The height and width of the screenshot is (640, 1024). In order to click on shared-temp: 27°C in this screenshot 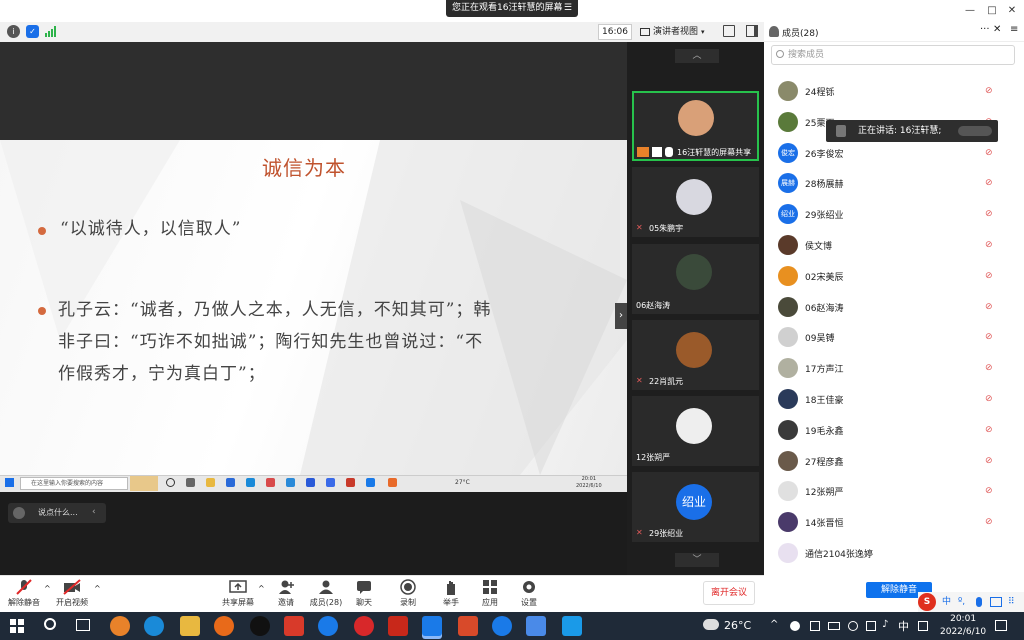, I will do `click(462, 482)`.